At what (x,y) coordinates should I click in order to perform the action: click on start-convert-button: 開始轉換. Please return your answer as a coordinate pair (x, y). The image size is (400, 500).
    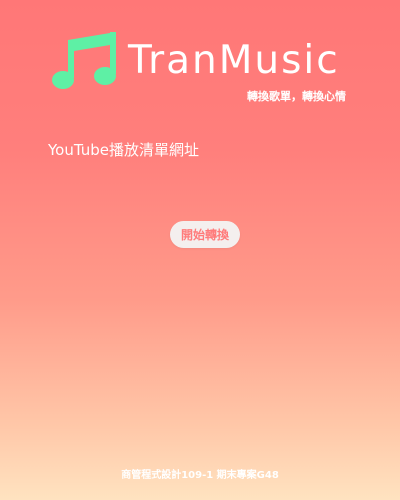
    Looking at the image, I should click on (205, 234).